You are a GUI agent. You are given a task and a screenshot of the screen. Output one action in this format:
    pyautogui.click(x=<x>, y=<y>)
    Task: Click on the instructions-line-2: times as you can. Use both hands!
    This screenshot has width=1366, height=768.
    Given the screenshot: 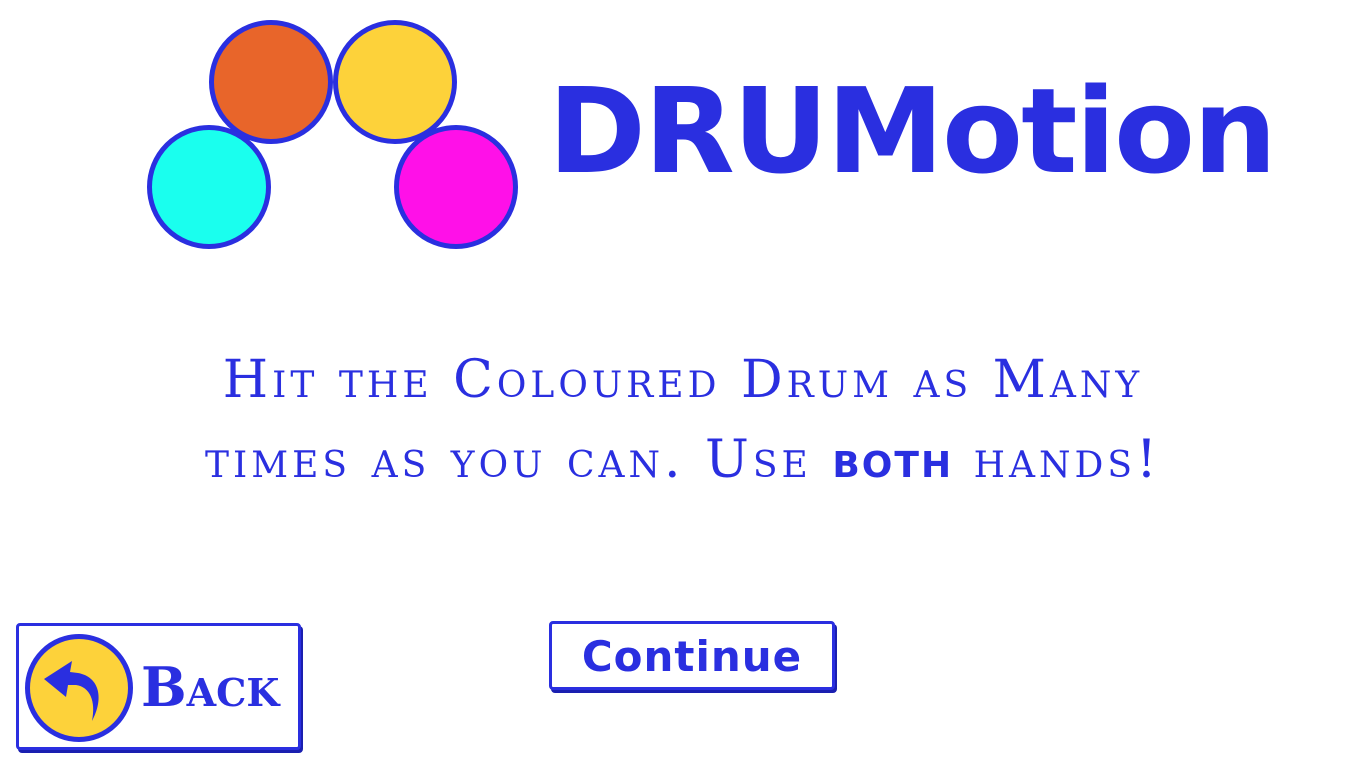 What is the action you would take?
    pyautogui.click(x=683, y=460)
    